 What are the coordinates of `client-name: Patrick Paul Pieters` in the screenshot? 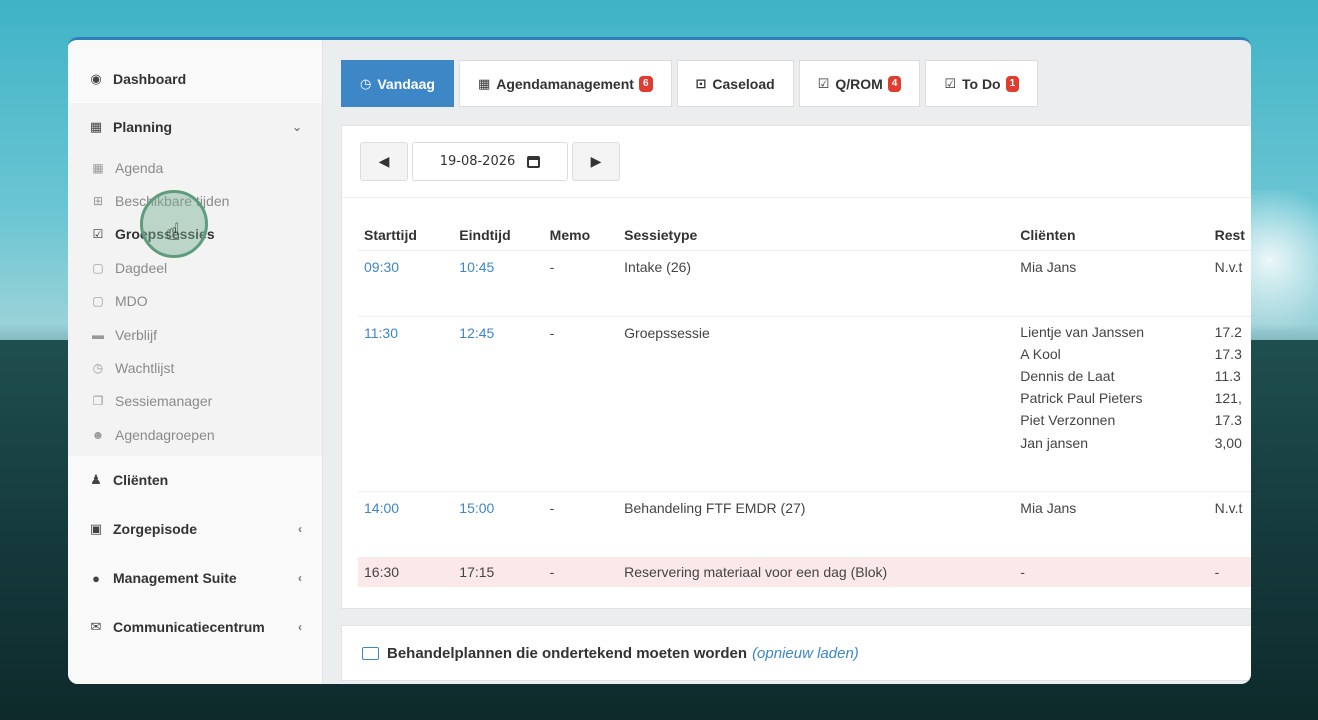 It's located at (1081, 398).